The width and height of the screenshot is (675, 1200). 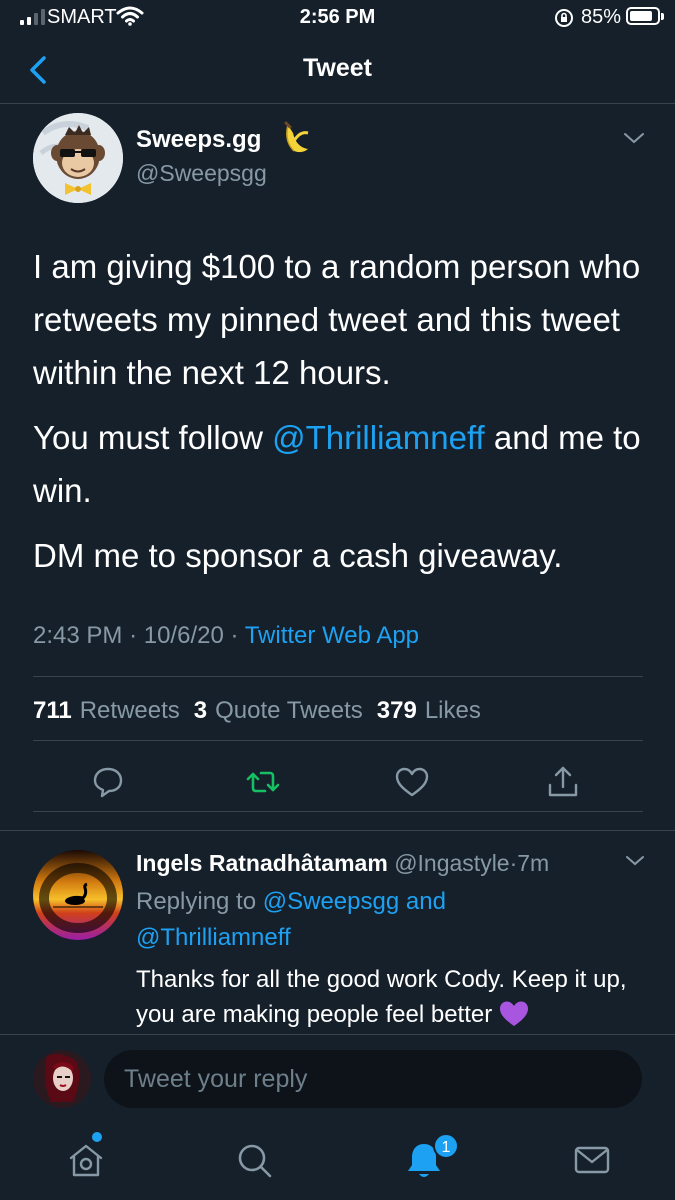 I want to click on replying-to: Replying to @Sweepsgg and @Thrilliamneff, so click(x=291, y=920).